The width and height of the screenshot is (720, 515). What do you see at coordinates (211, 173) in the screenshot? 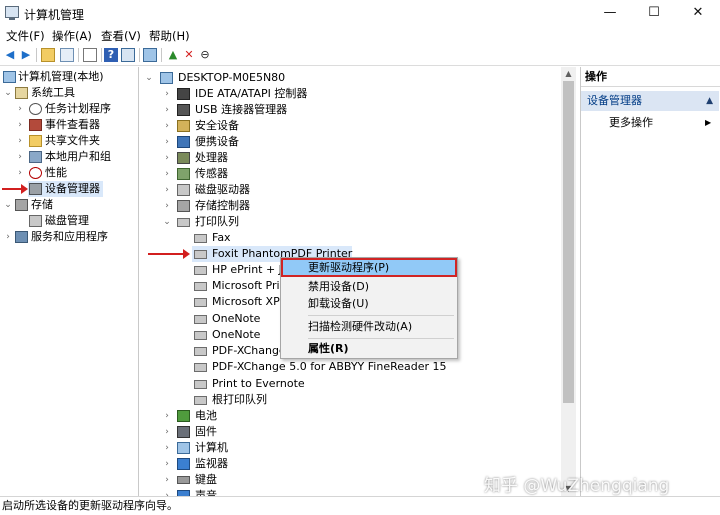
I see `device-label: 传感器` at bounding box center [211, 173].